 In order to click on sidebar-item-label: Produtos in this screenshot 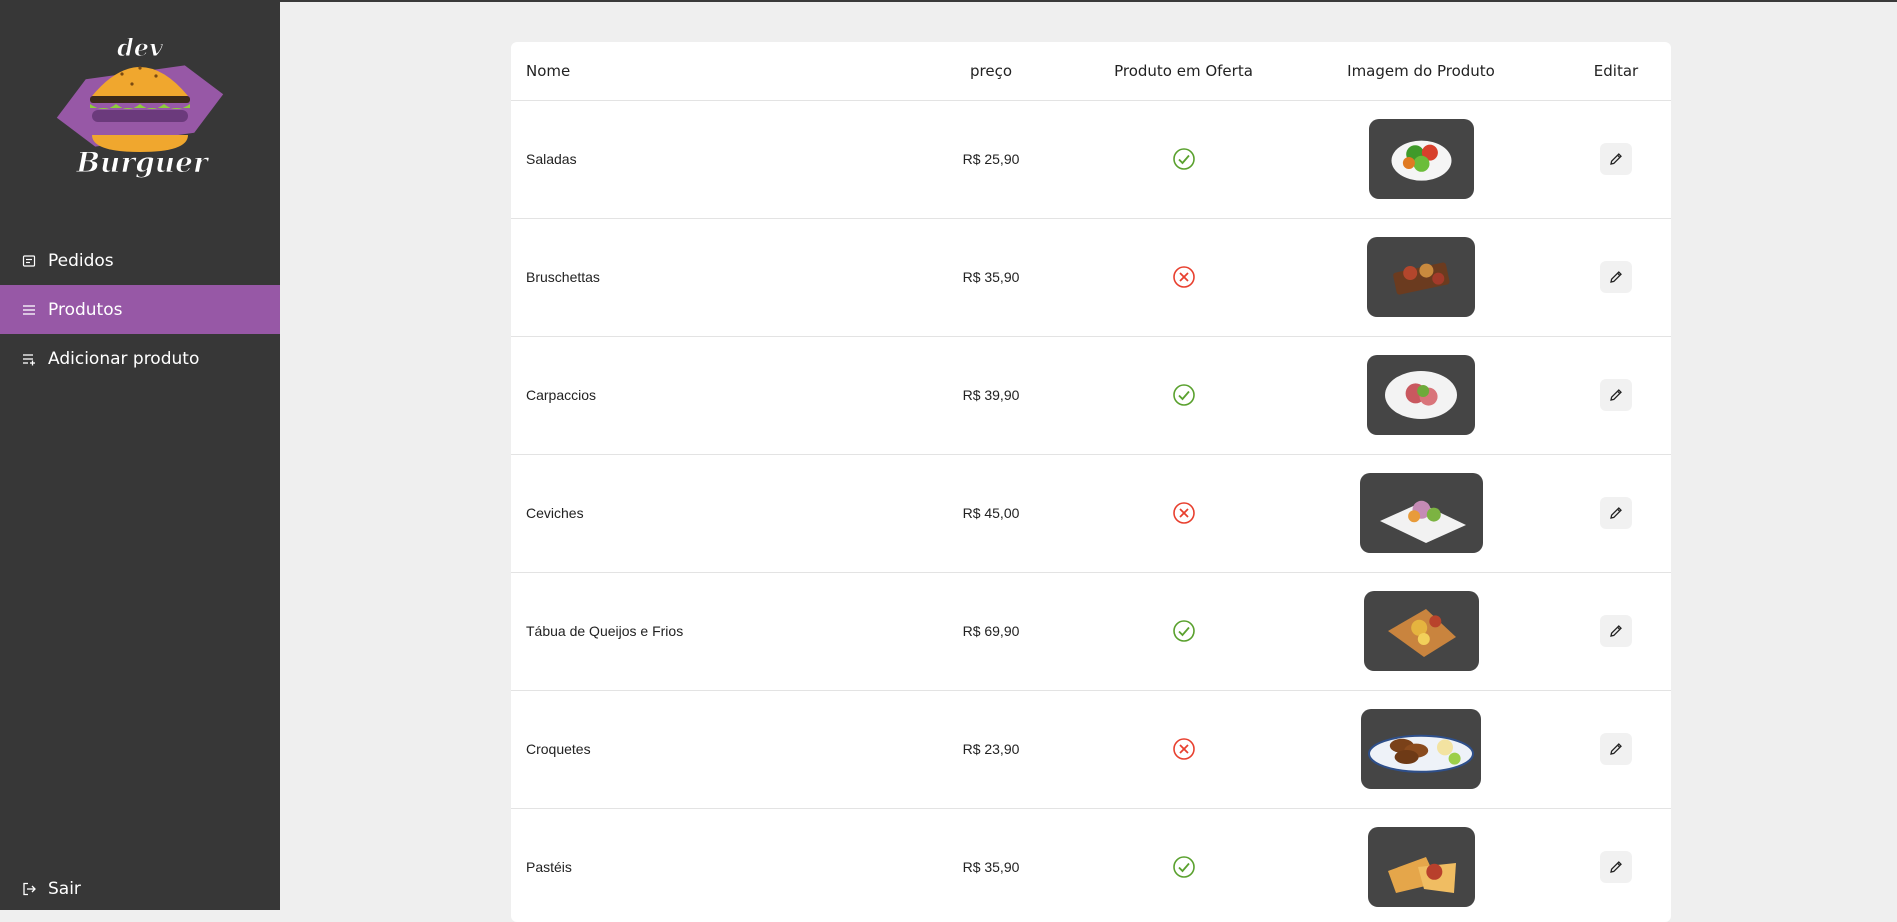, I will do `click(85, 309)`.